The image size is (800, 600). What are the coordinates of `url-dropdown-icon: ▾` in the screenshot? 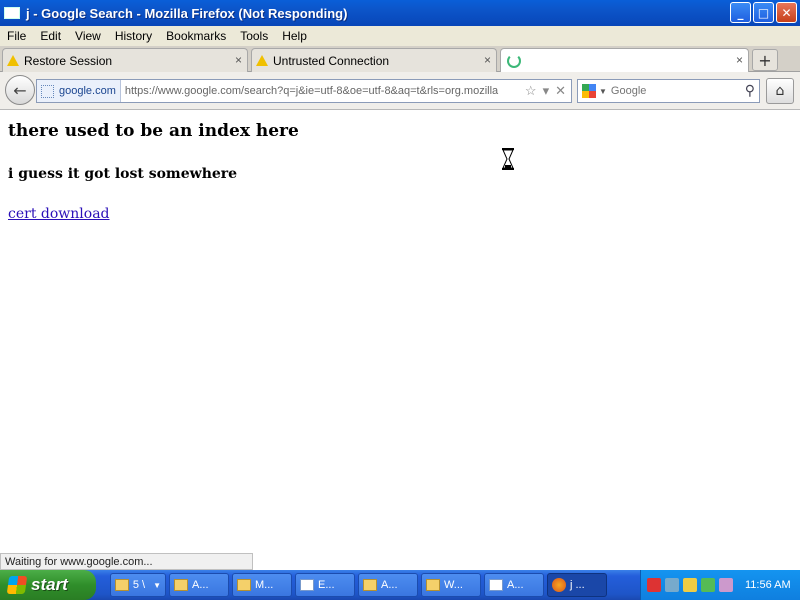 It's located at (546, 91).